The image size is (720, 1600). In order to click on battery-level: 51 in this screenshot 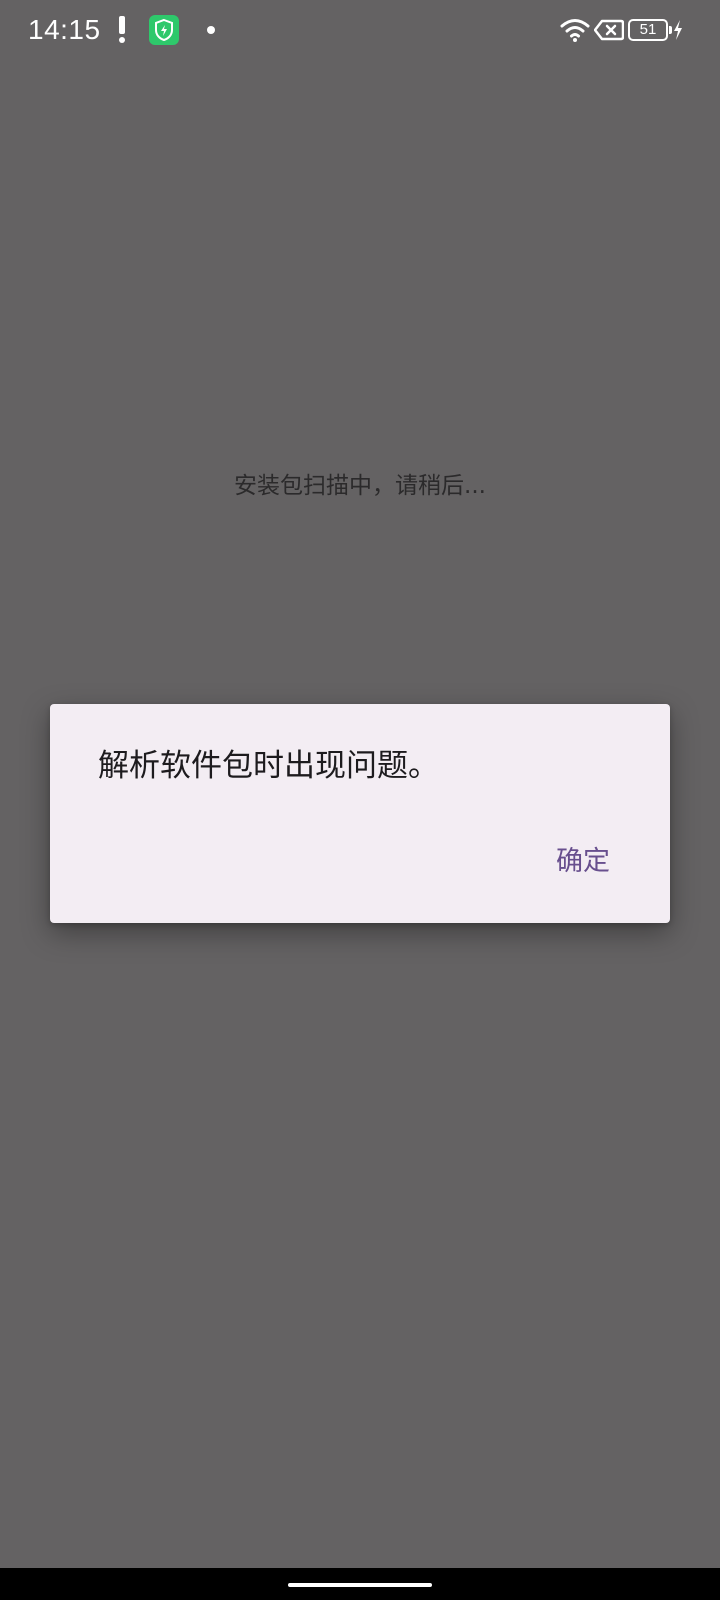, I will do `click(648, 29)`.